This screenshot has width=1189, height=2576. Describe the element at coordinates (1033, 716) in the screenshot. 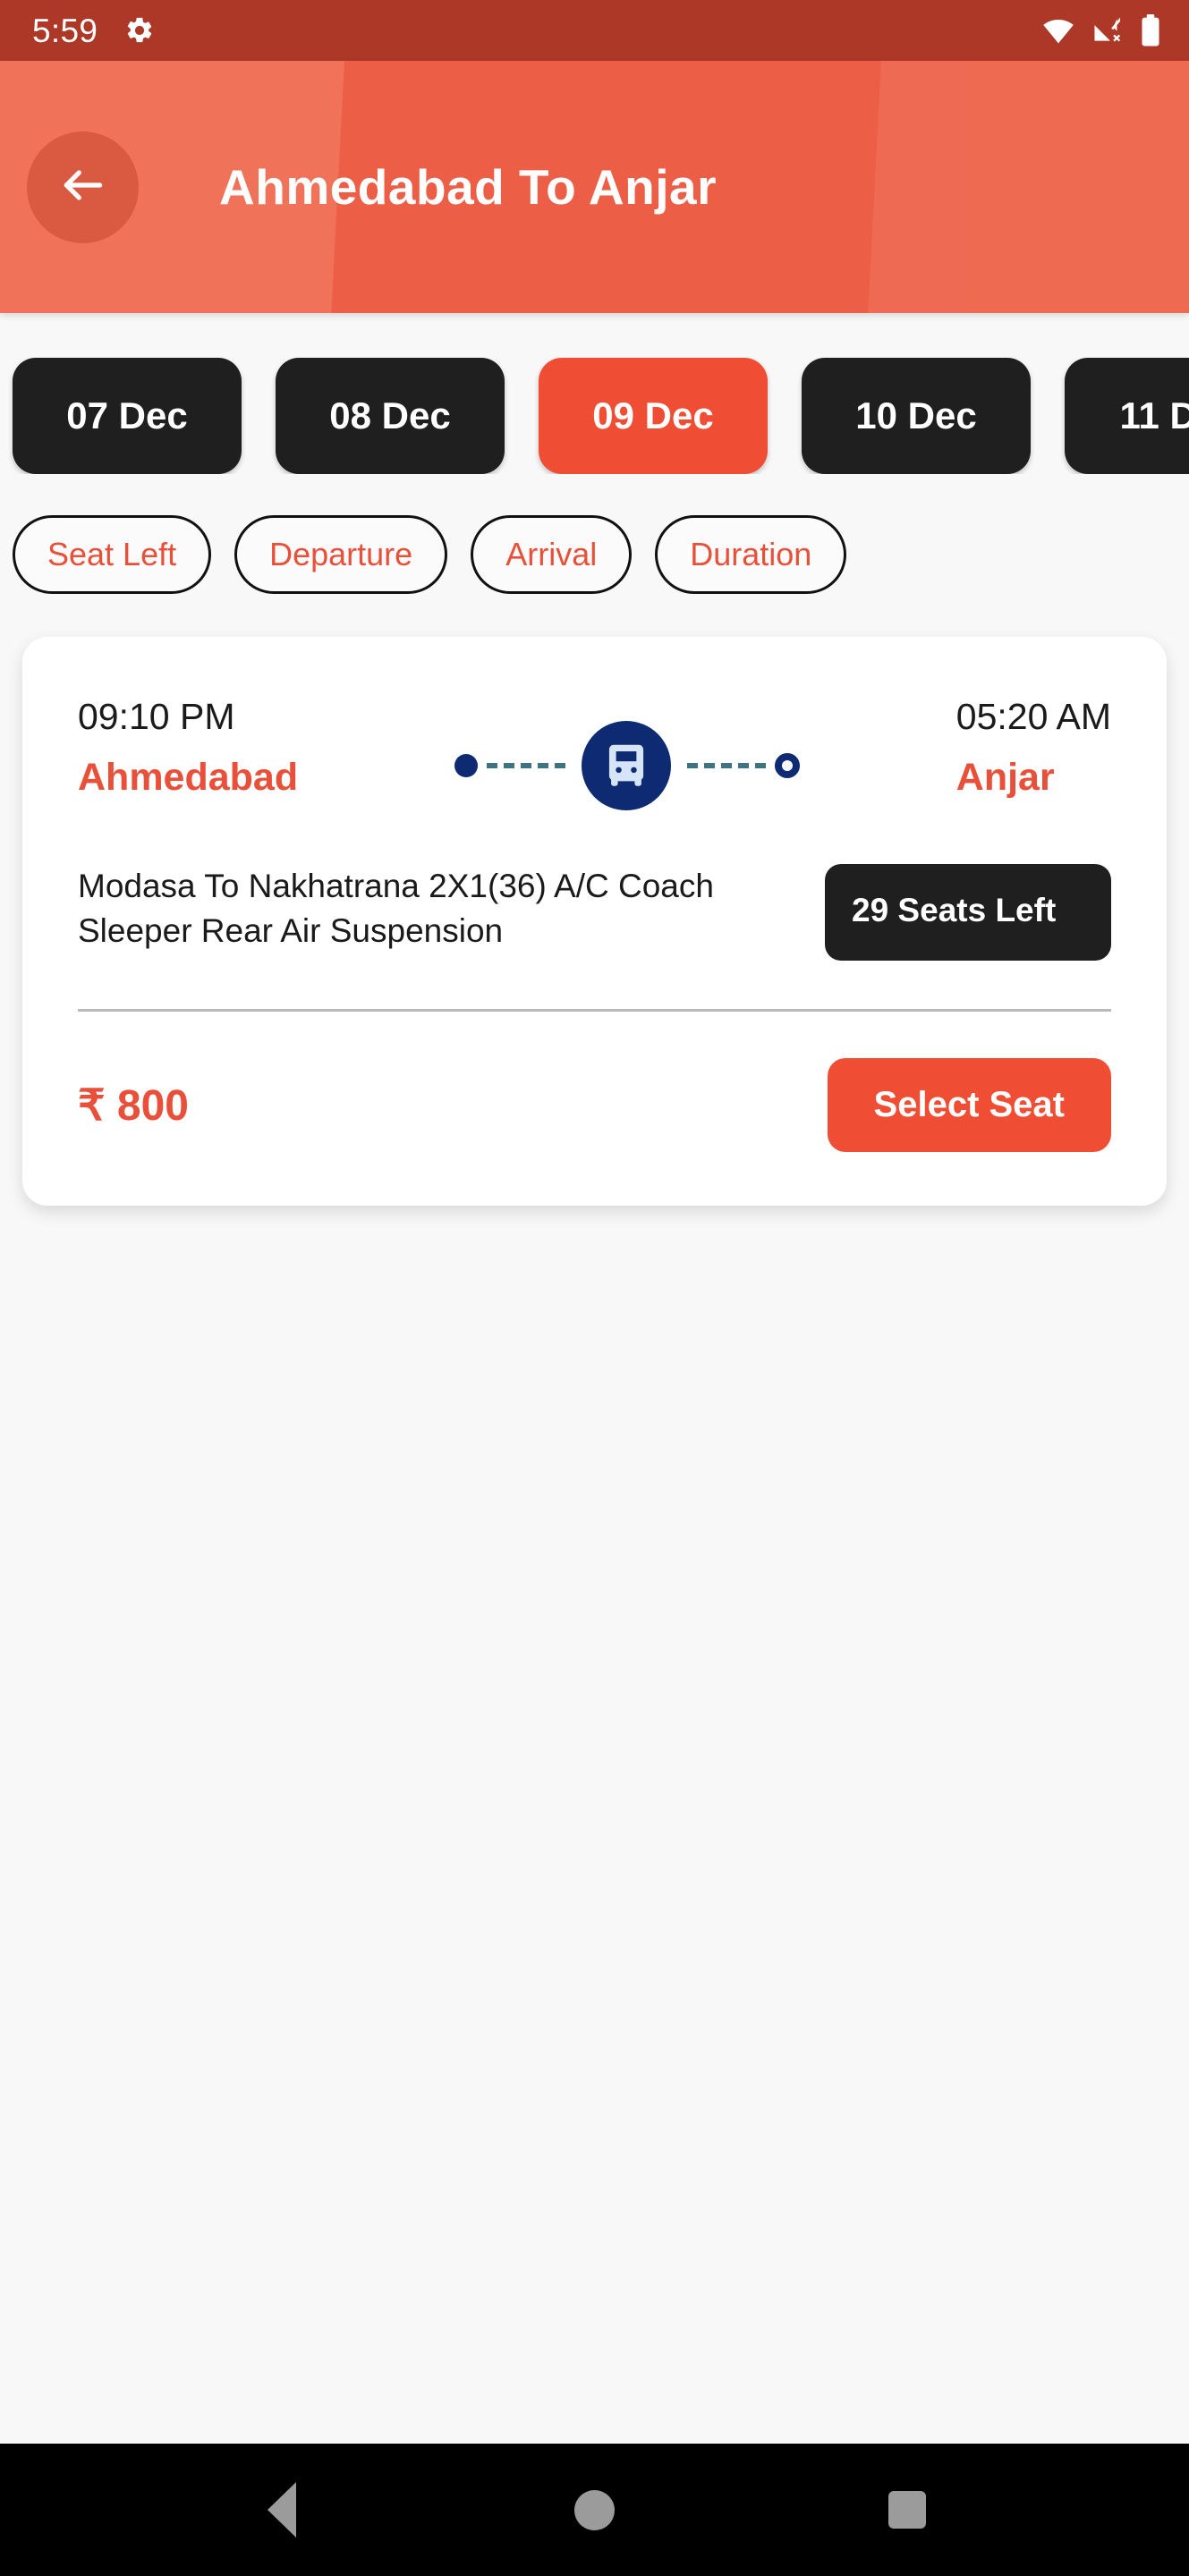

I see `arrival-time: 05:20 AM` at that location.